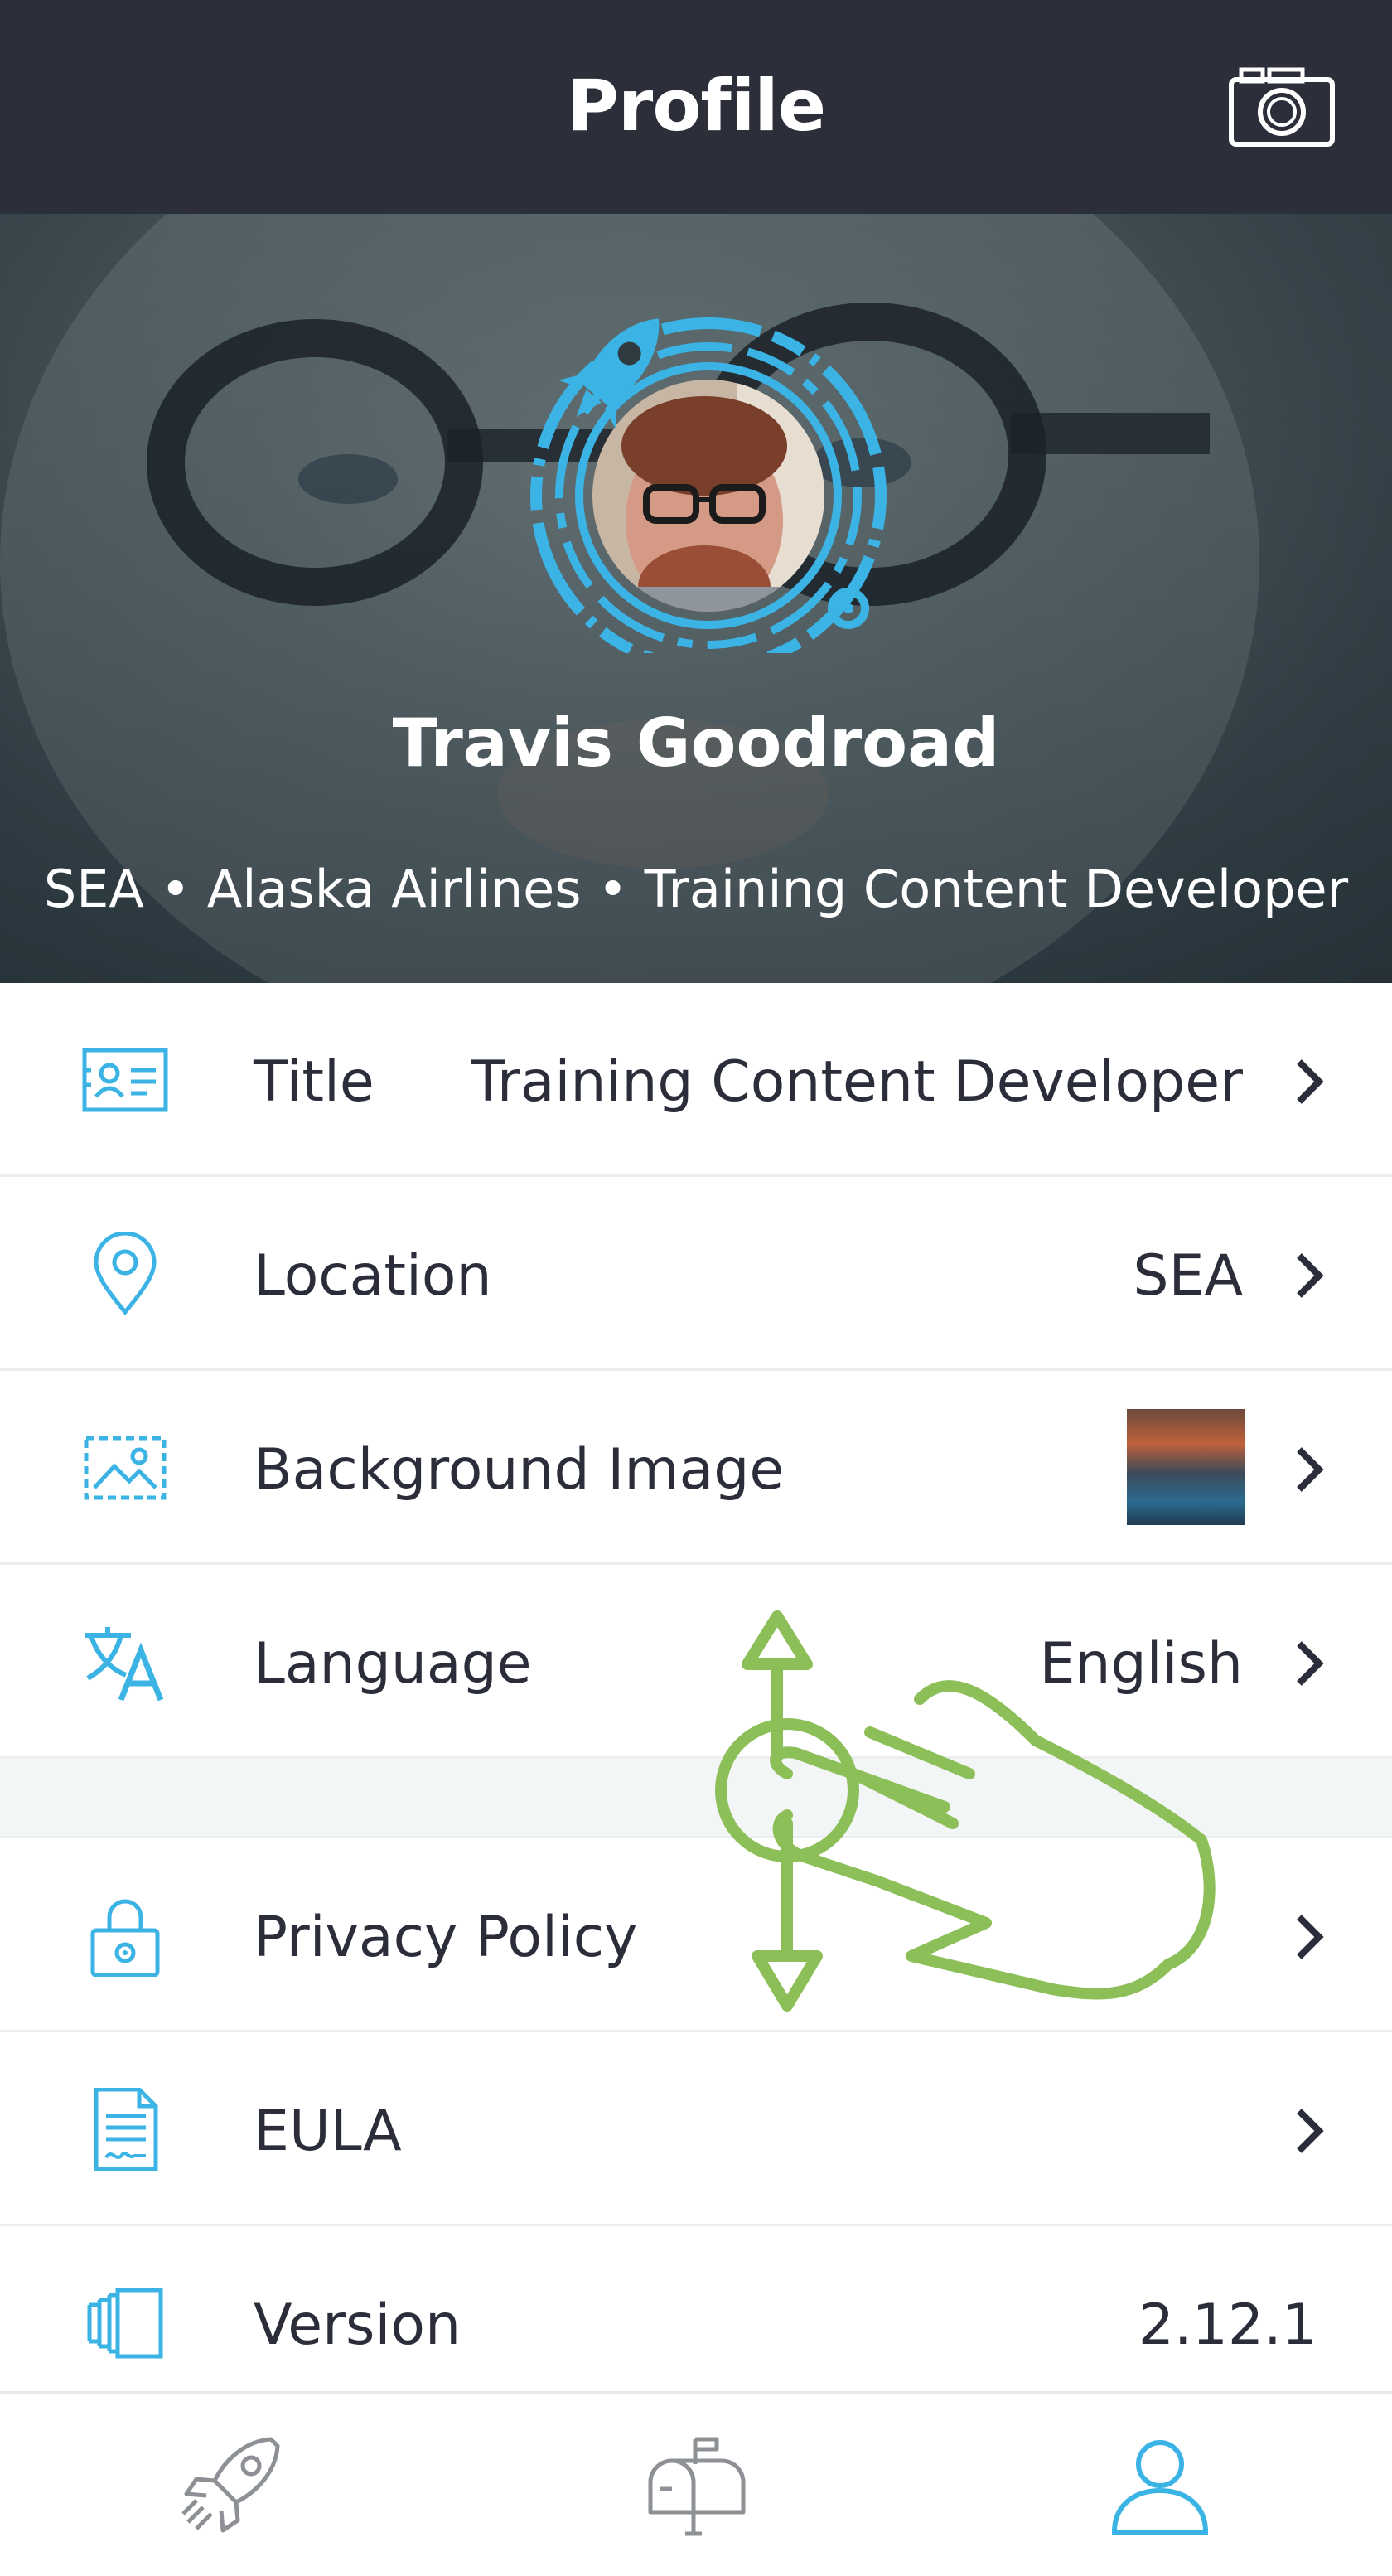  Describe the element at coordinates (358, 2325) in the screenshot. I see `version-label: Version` at that location.